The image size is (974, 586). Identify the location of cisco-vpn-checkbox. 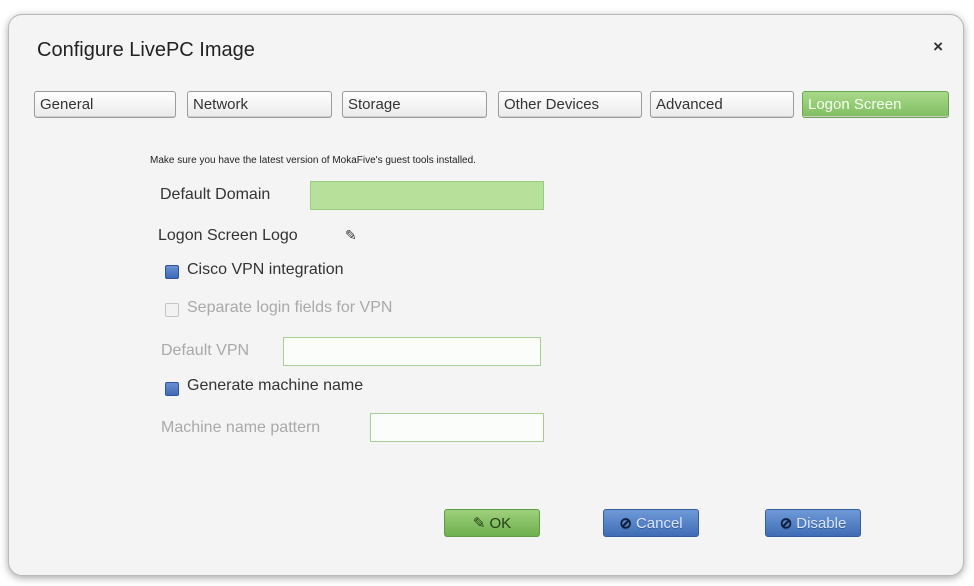
(172, 272).